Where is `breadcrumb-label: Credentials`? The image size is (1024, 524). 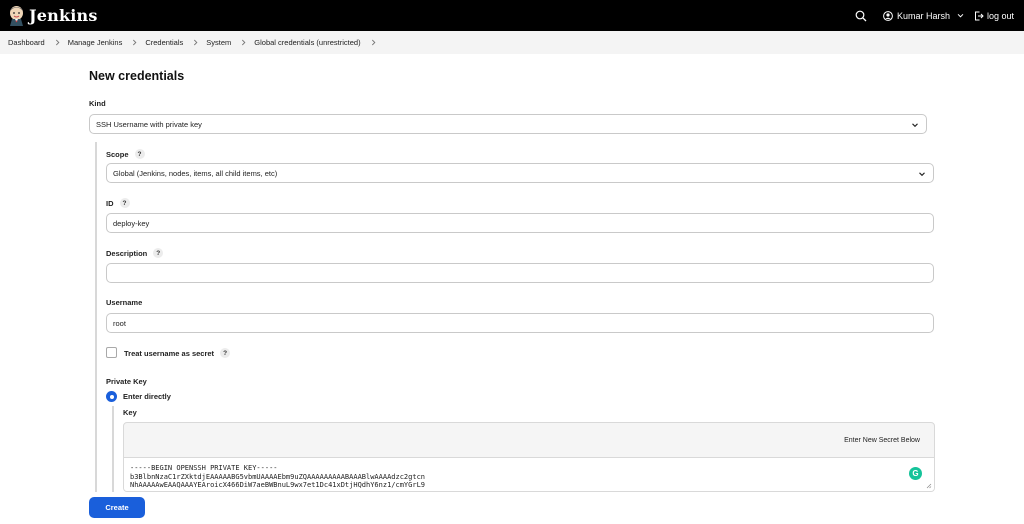 breadcrumb-label: Credentials is located at coordinates (164, 42).